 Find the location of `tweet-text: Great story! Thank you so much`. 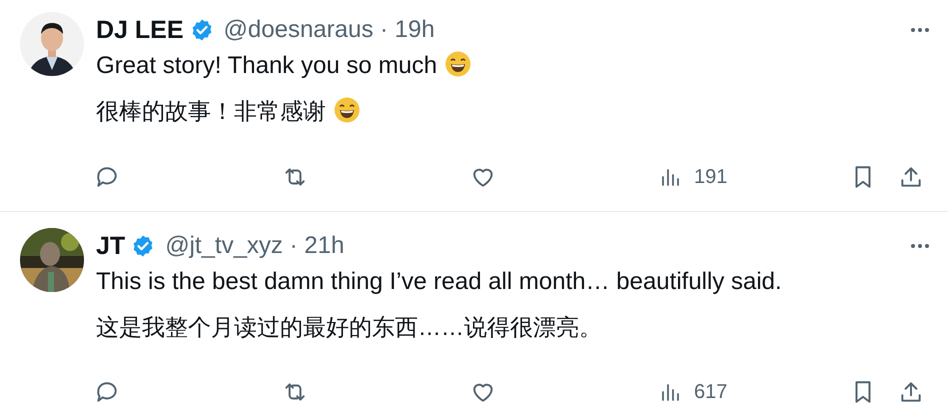

tweet-text: Great story! Thank you so much is located at coordinates (267, 65).